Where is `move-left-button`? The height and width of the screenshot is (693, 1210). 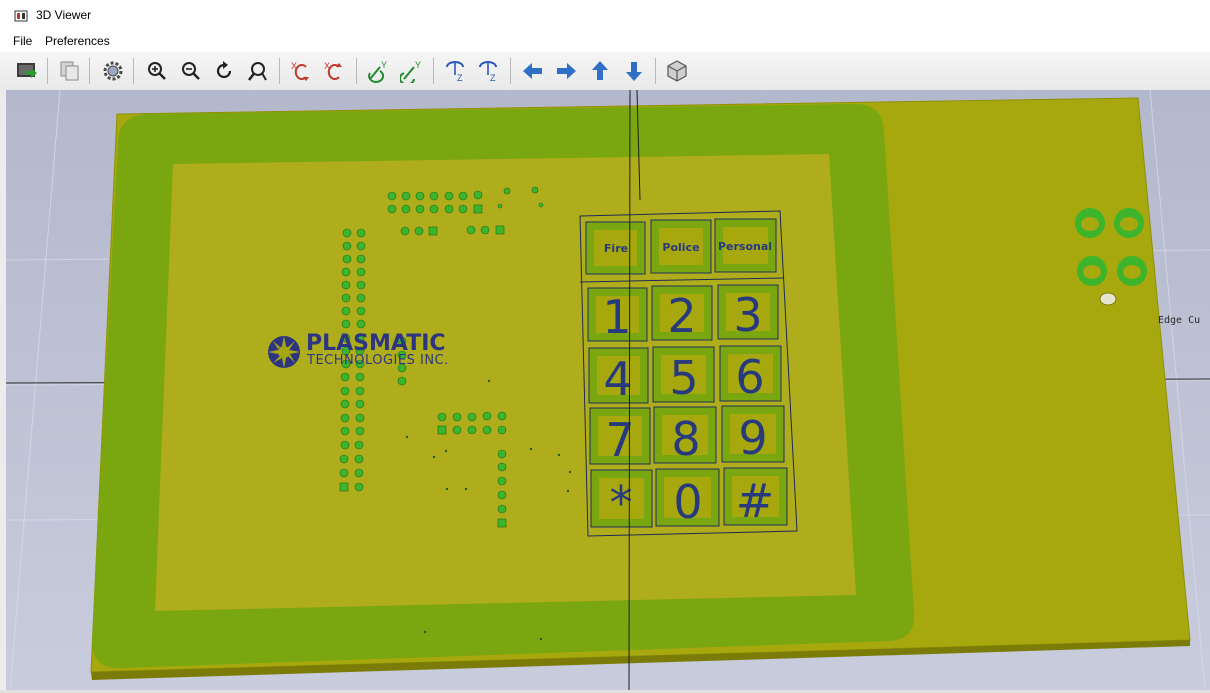 move-left-button is located at coordinates (533, 71).